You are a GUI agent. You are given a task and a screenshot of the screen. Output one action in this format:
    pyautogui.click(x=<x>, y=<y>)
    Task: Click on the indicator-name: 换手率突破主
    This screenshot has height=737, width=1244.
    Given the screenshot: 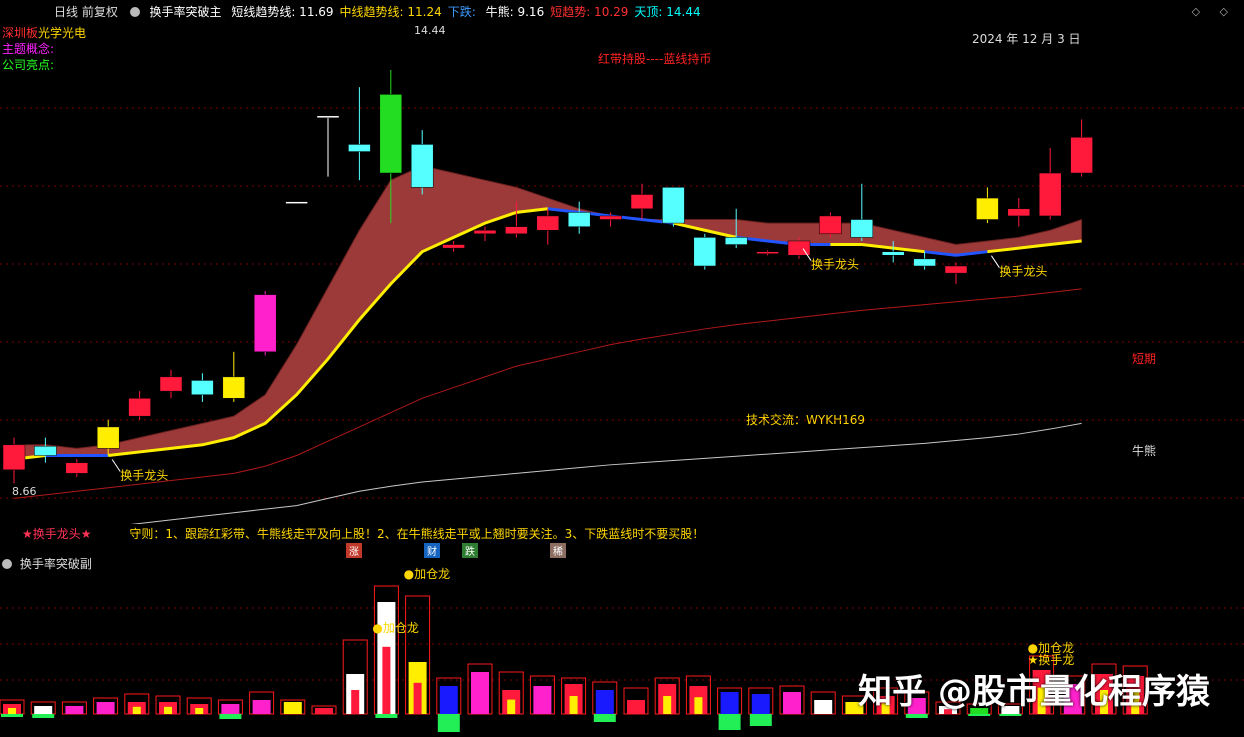 What is the action you would take?
    pyautogui.click(x=185, y=12)
    